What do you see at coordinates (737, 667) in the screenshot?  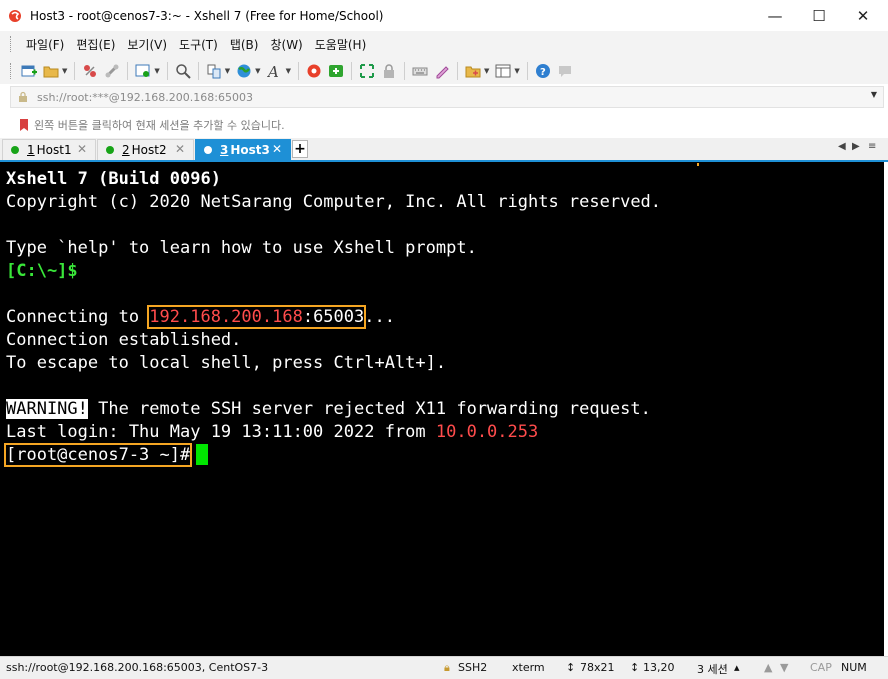 I see `sessions-dropdown-icon: ▴` at bounding box center [737, 667].